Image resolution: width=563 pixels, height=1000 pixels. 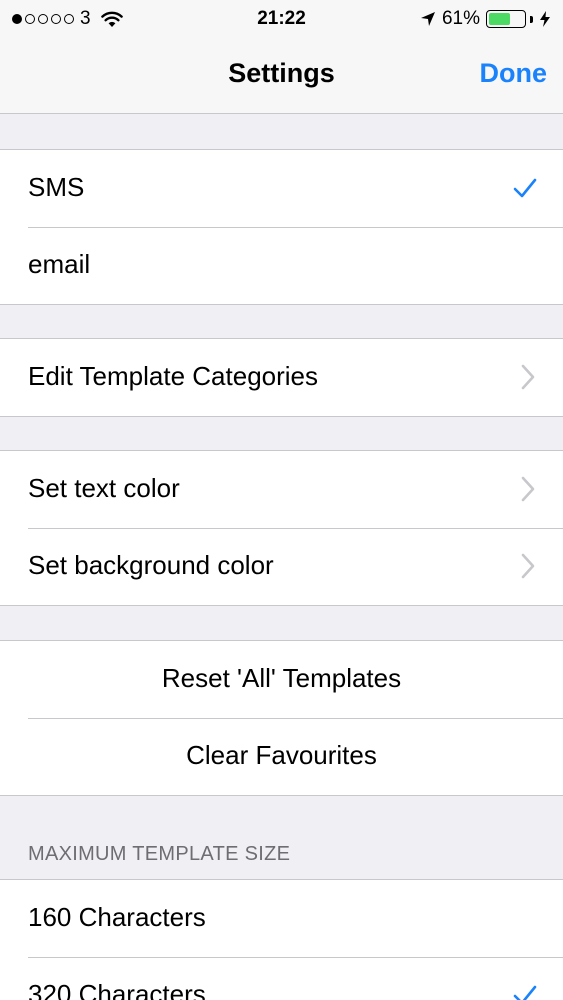 What do you see at coordinates (173, 376) in the screenshot?
I see `cell-label: Edit Template Categories` at bounding box center [173, 376].